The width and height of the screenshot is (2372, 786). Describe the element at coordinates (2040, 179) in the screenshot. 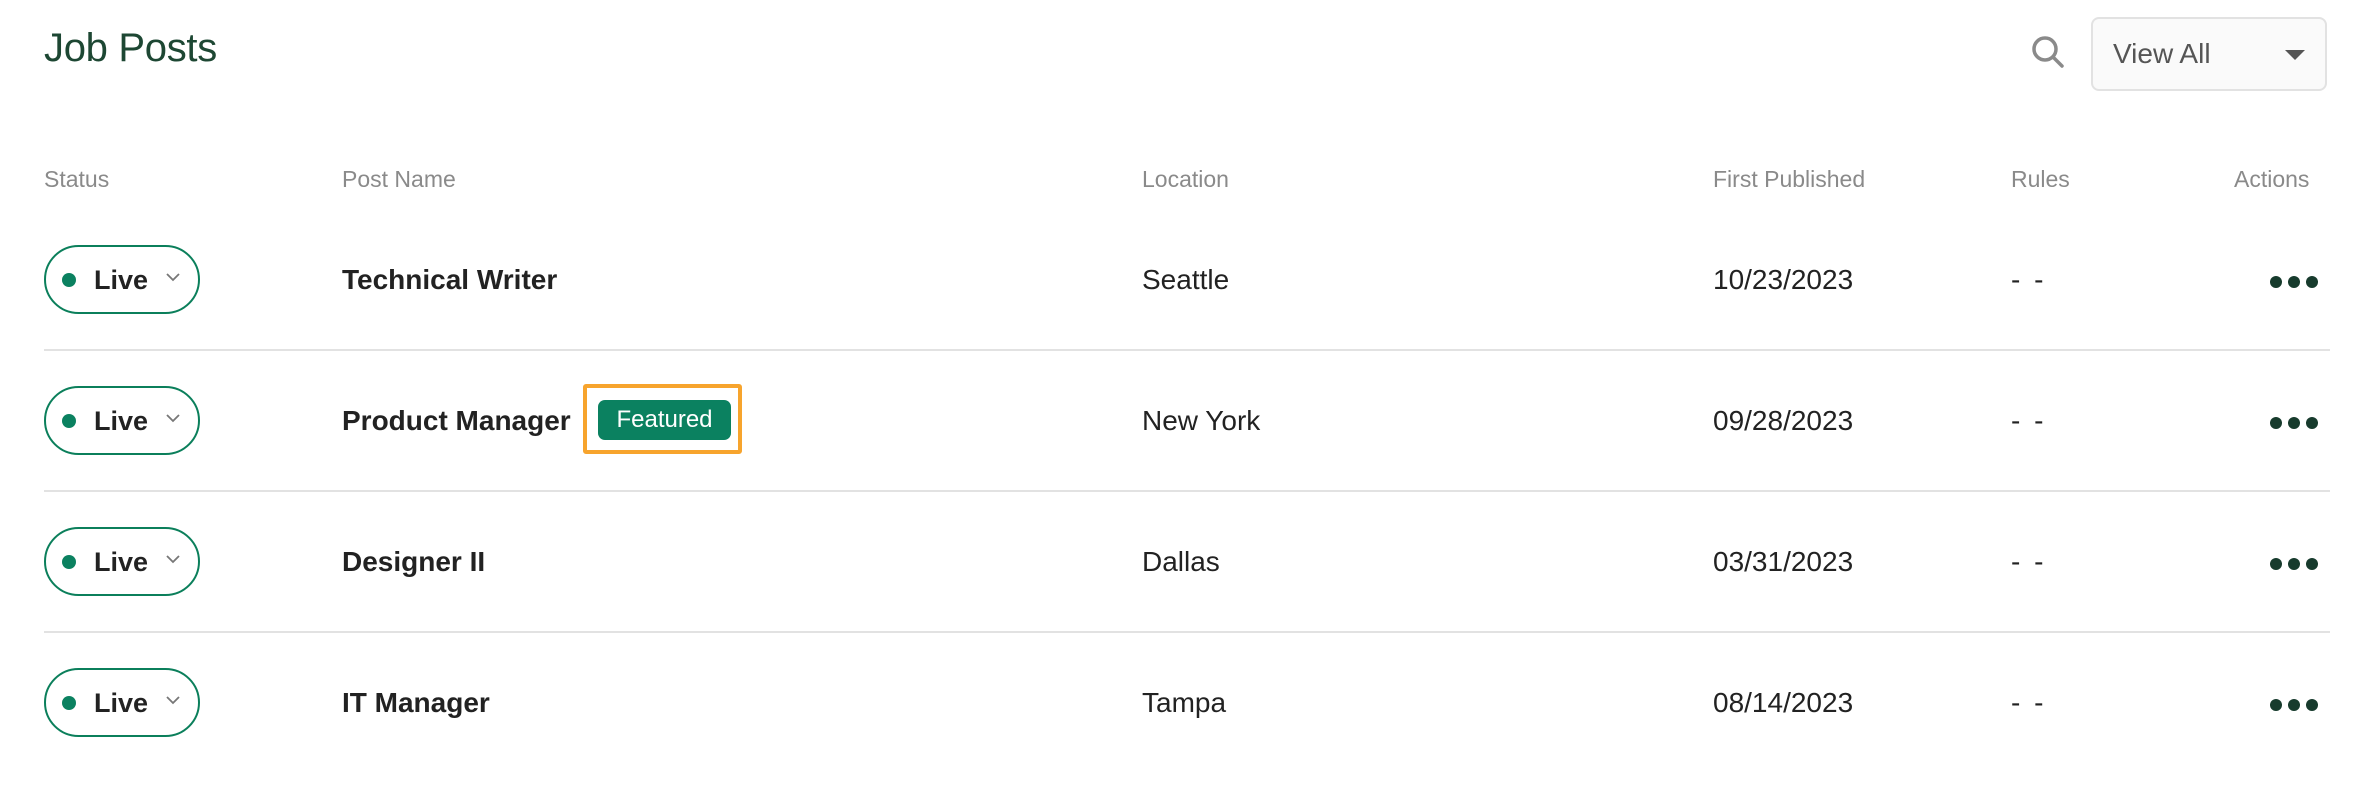

I see `column-header-rules: Rules` at that location.